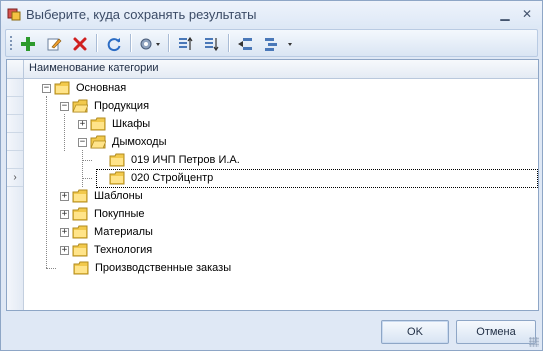 The height and width of the screenshot is (351, 543). I want to click on minimize-icon: ▁, so click(505, 14).